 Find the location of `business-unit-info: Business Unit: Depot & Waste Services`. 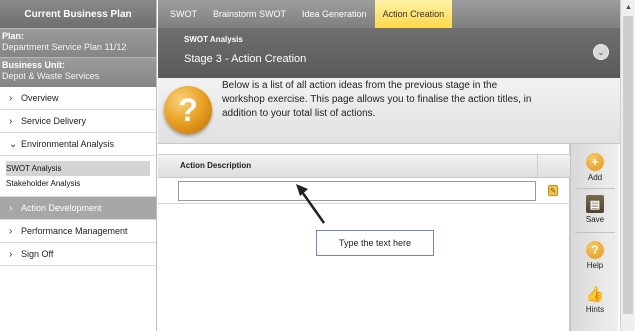

business-unit-info: Business Unit: Depot & Waste Services is located at coordinates (78, 72).